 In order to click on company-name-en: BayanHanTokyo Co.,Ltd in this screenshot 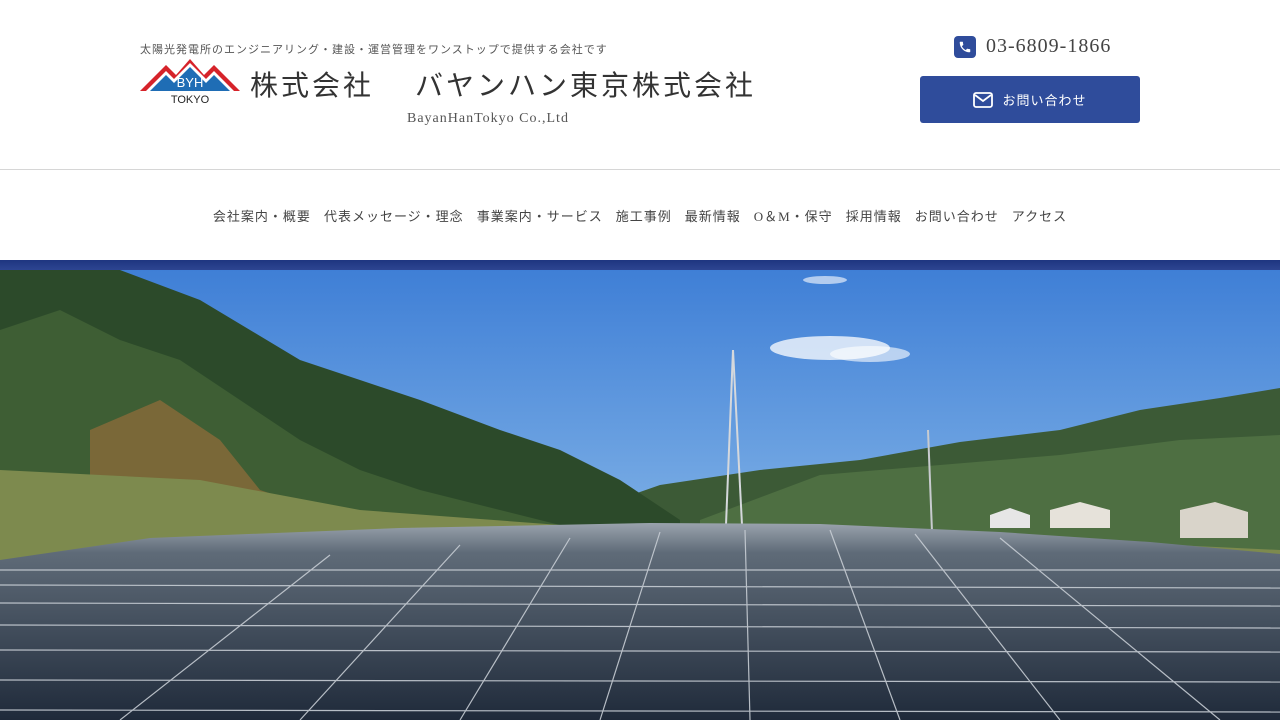, I will do `click(488, 118)`.